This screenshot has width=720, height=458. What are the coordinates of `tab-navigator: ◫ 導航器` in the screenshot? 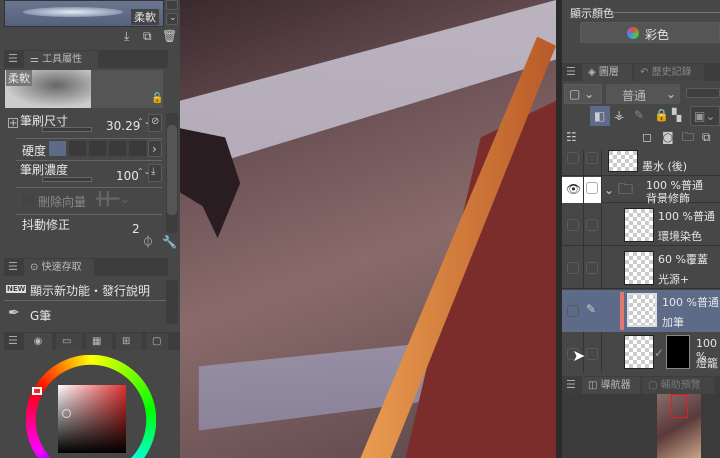 It's located at (611, 385).